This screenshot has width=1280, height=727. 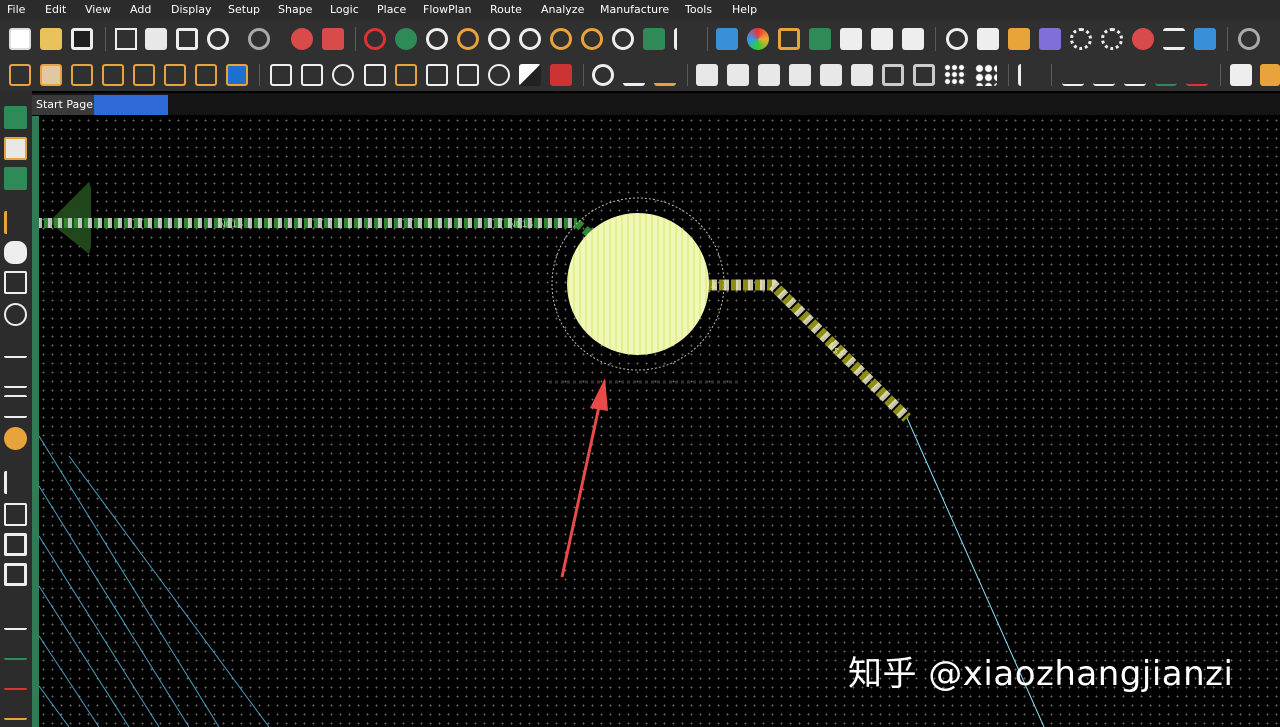 What do you see at coordinates (727, 39) in the screenshot?
I see `grid-icon` at bounding box center [727, 39].